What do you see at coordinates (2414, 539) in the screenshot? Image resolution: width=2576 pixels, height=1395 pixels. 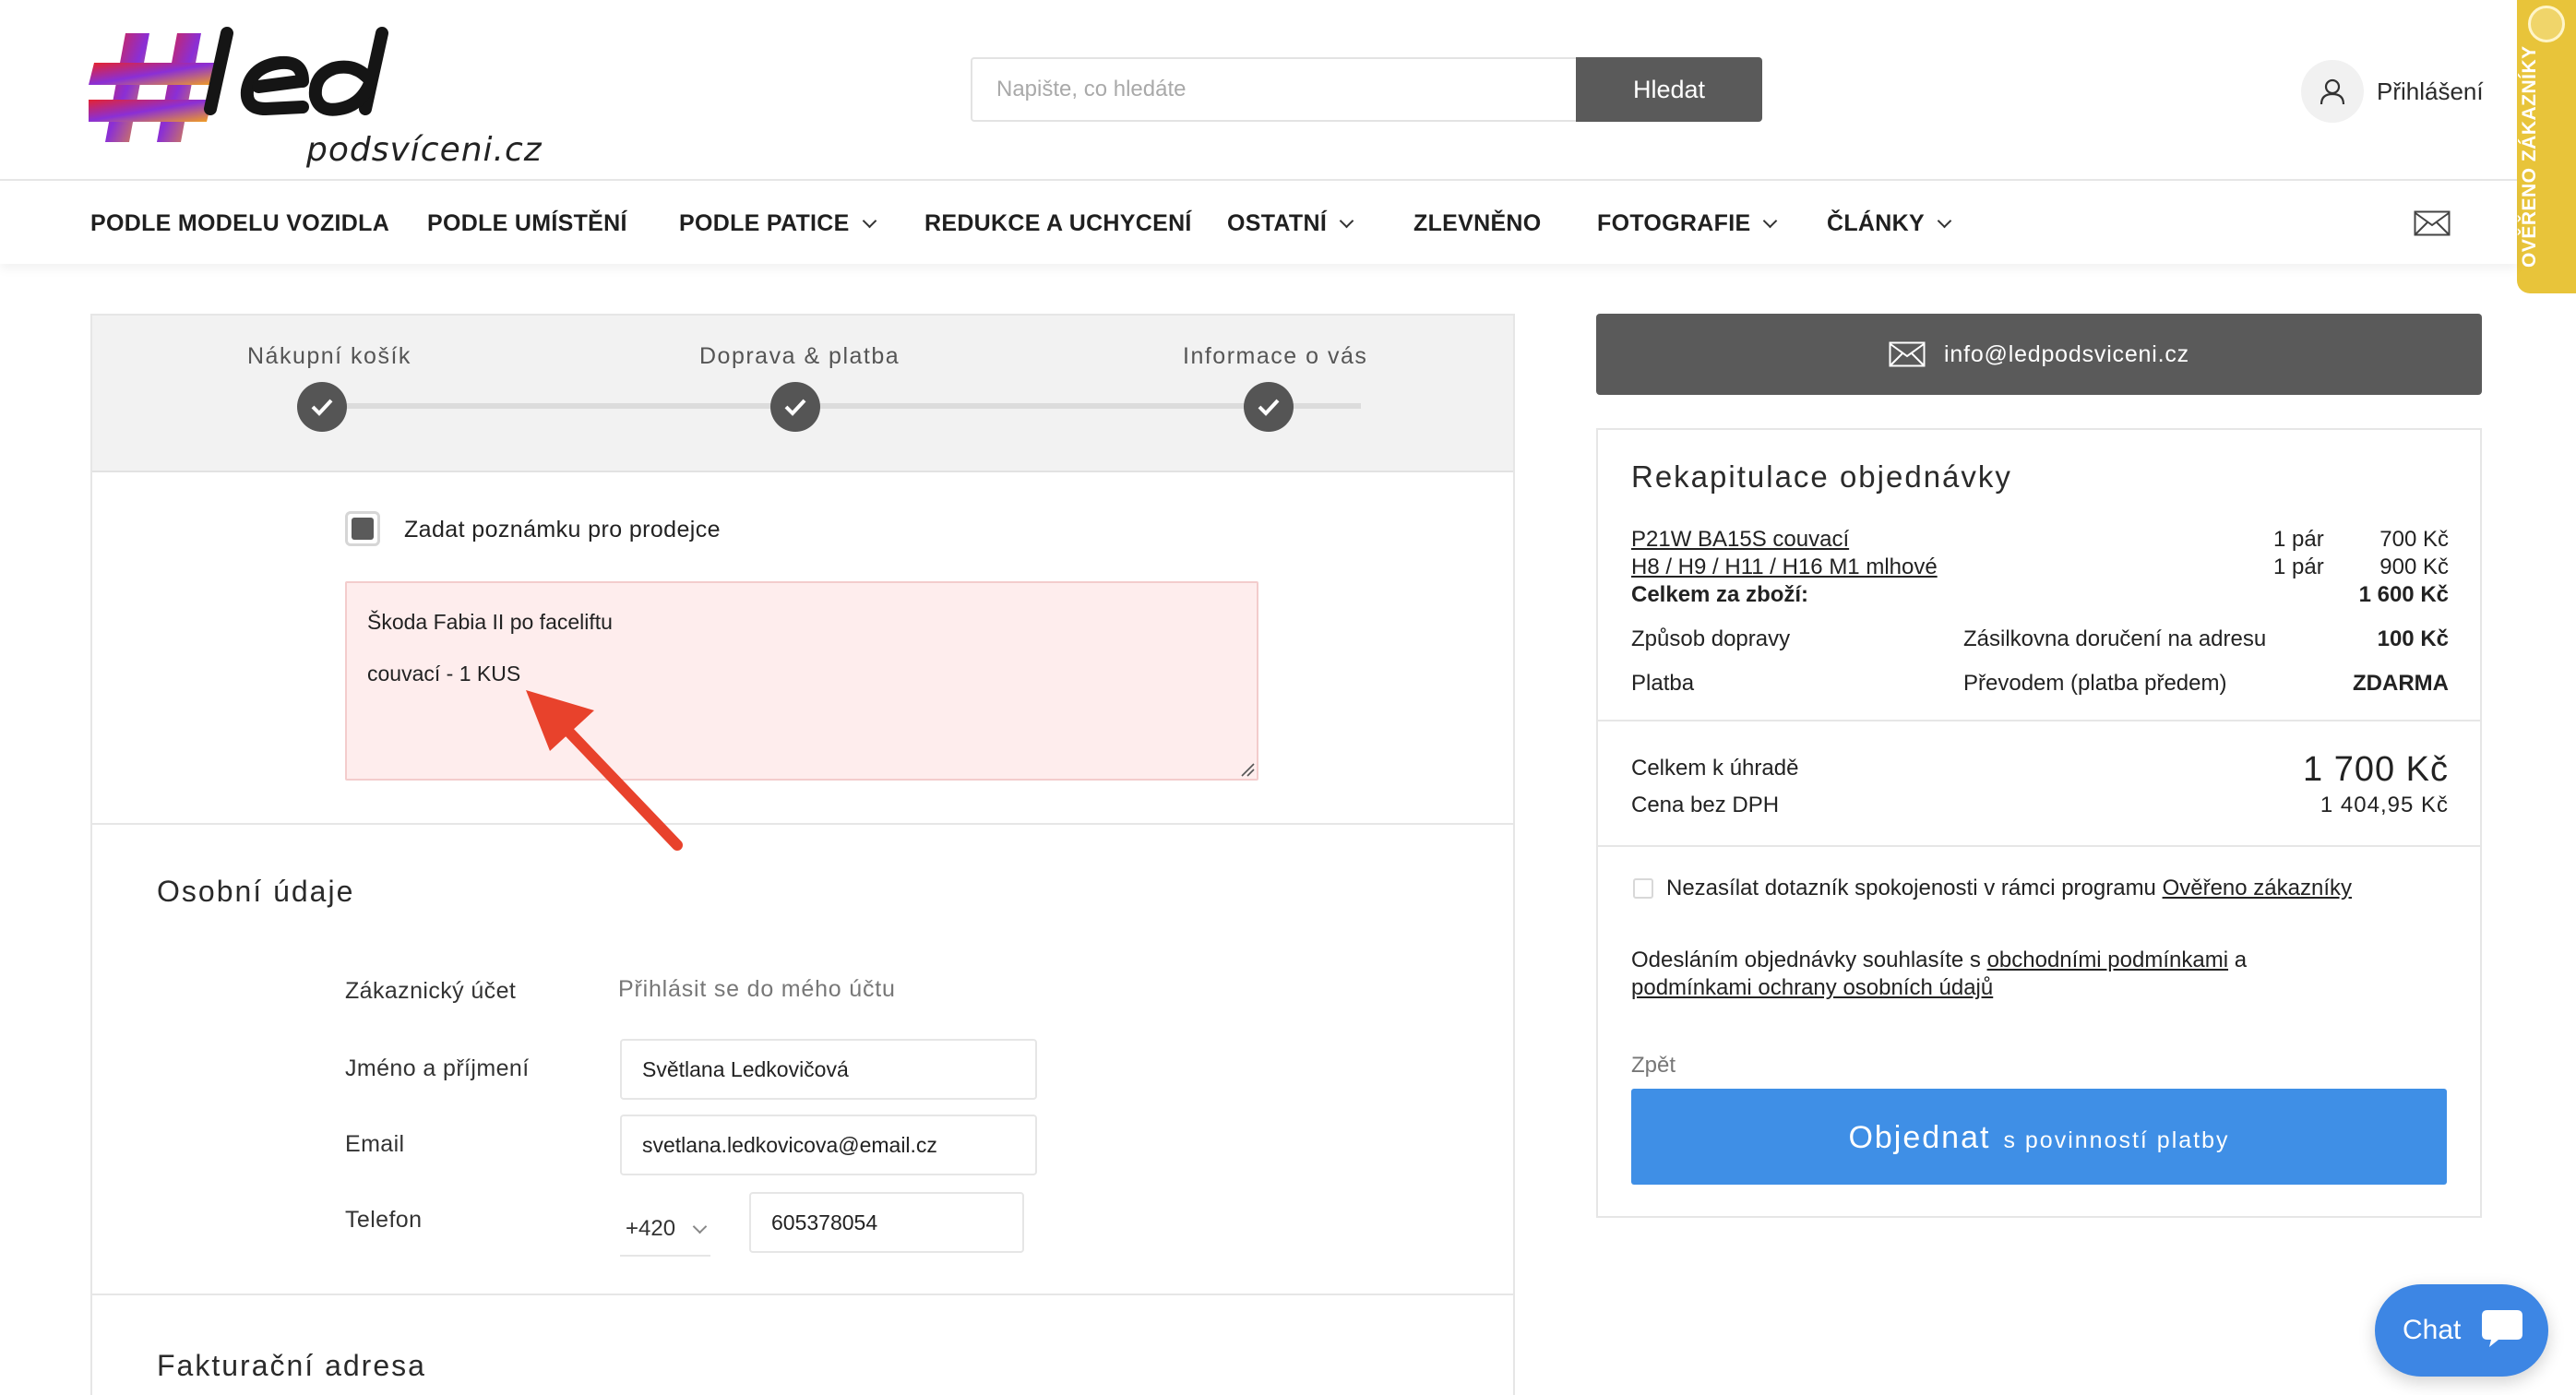 I see `product-price: 700 Kč` at bounding box center [2414, 539].